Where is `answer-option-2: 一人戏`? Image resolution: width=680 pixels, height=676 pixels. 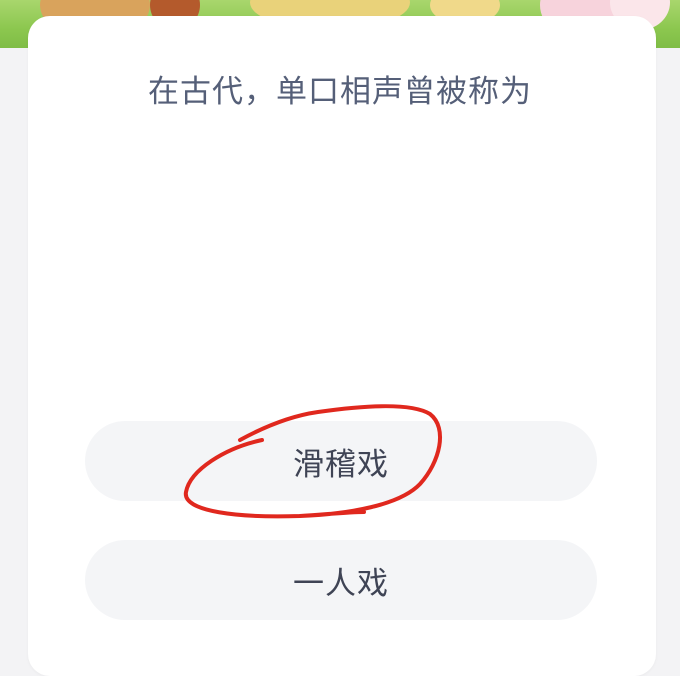
answer-option-2: 一人戏 is located at coordinates (341, 580).